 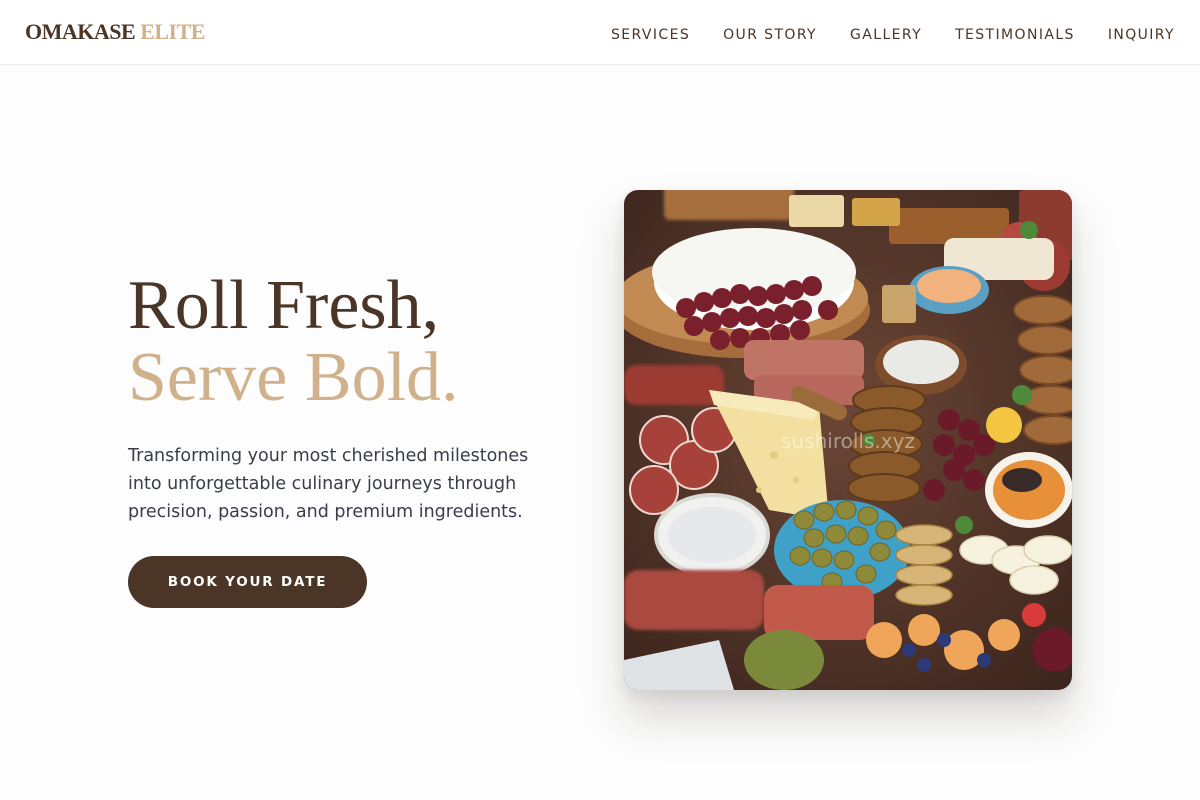 I want to click on brand-name-primary: OMAKASE, so click(x=80, y=31).